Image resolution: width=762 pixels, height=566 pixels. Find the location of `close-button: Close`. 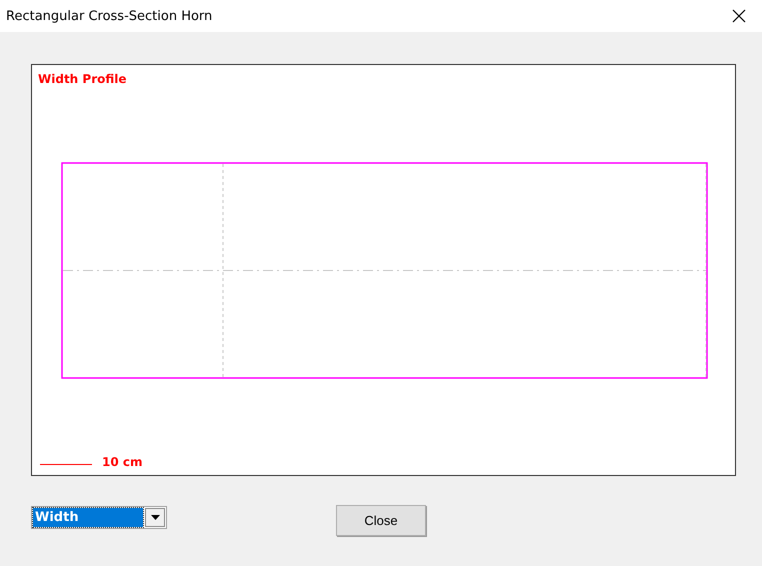

close-button: Close is located at coordinates (381, 520).